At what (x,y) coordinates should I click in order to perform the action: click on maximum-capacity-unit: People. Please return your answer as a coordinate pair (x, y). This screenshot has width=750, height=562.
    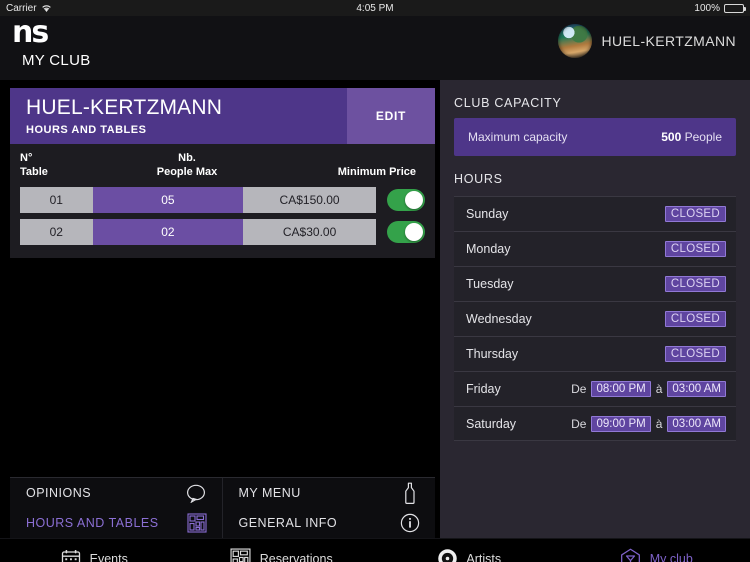
    Looking at the image, I should click on (703, 137).